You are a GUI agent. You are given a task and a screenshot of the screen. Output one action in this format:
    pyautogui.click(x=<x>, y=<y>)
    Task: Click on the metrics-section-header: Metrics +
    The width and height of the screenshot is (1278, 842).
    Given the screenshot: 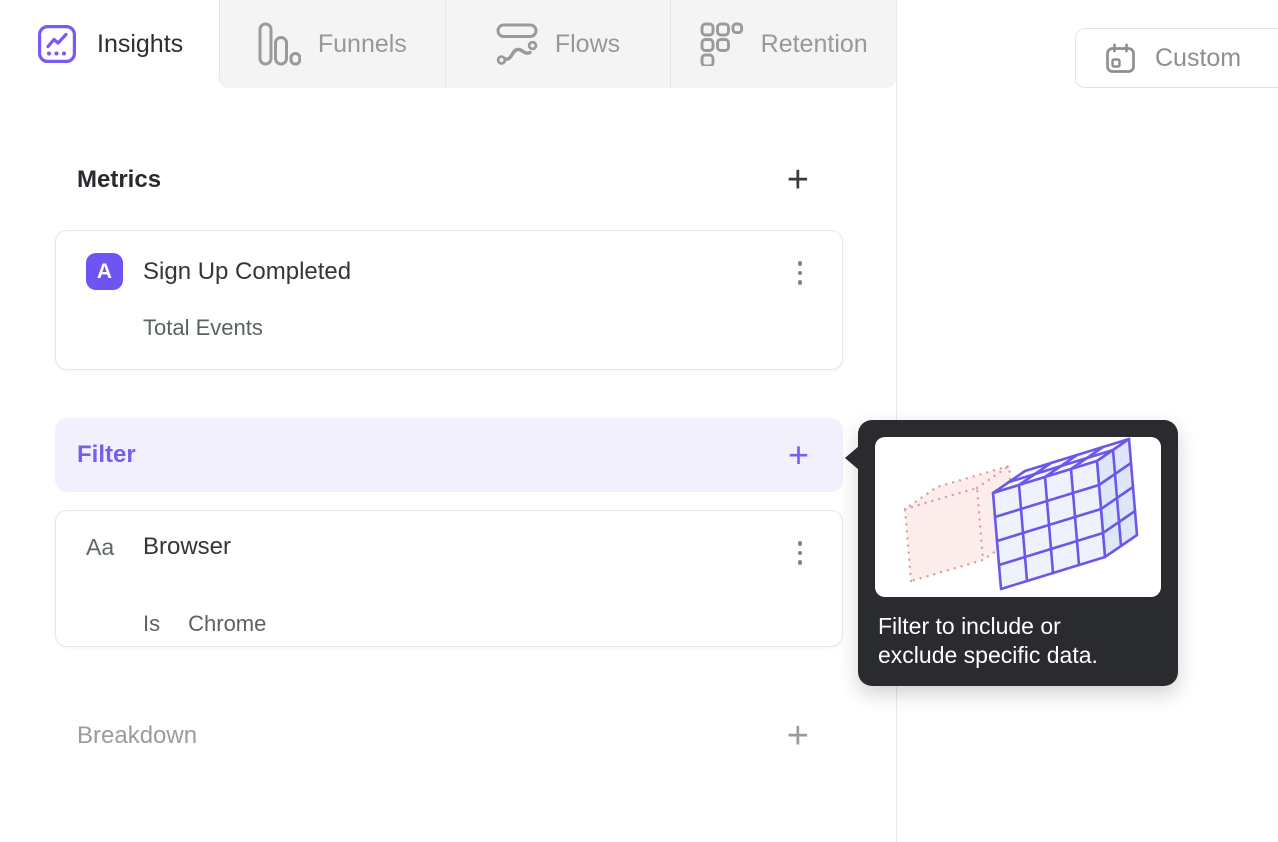 What is the action you would take?
    pyautogui.click(x=449, y=180)
    